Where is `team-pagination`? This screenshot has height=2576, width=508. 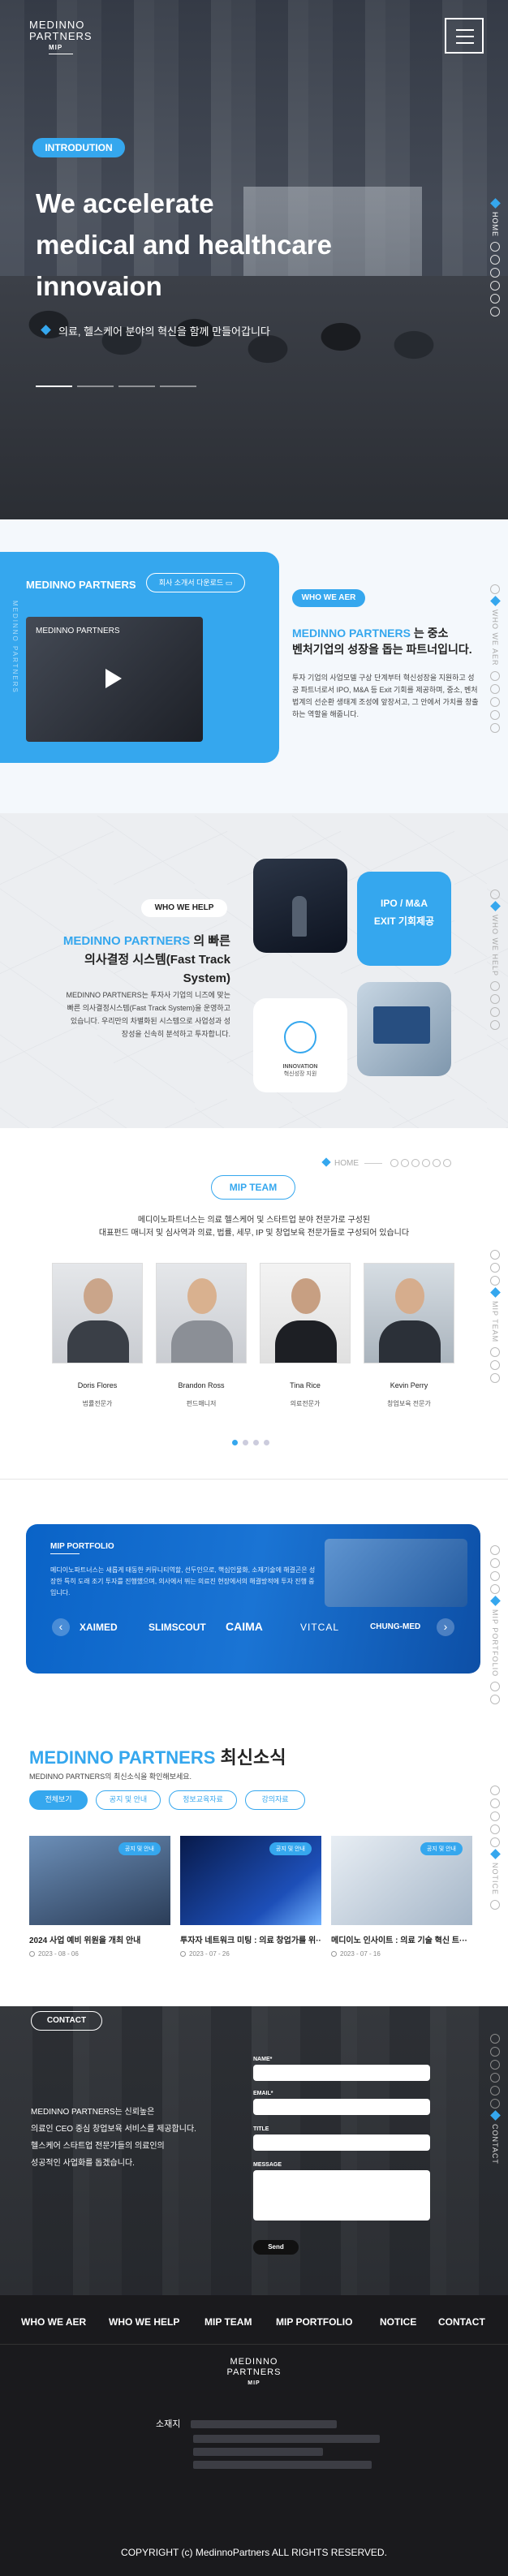
team-pagination is located at coordinates (253, 1443).